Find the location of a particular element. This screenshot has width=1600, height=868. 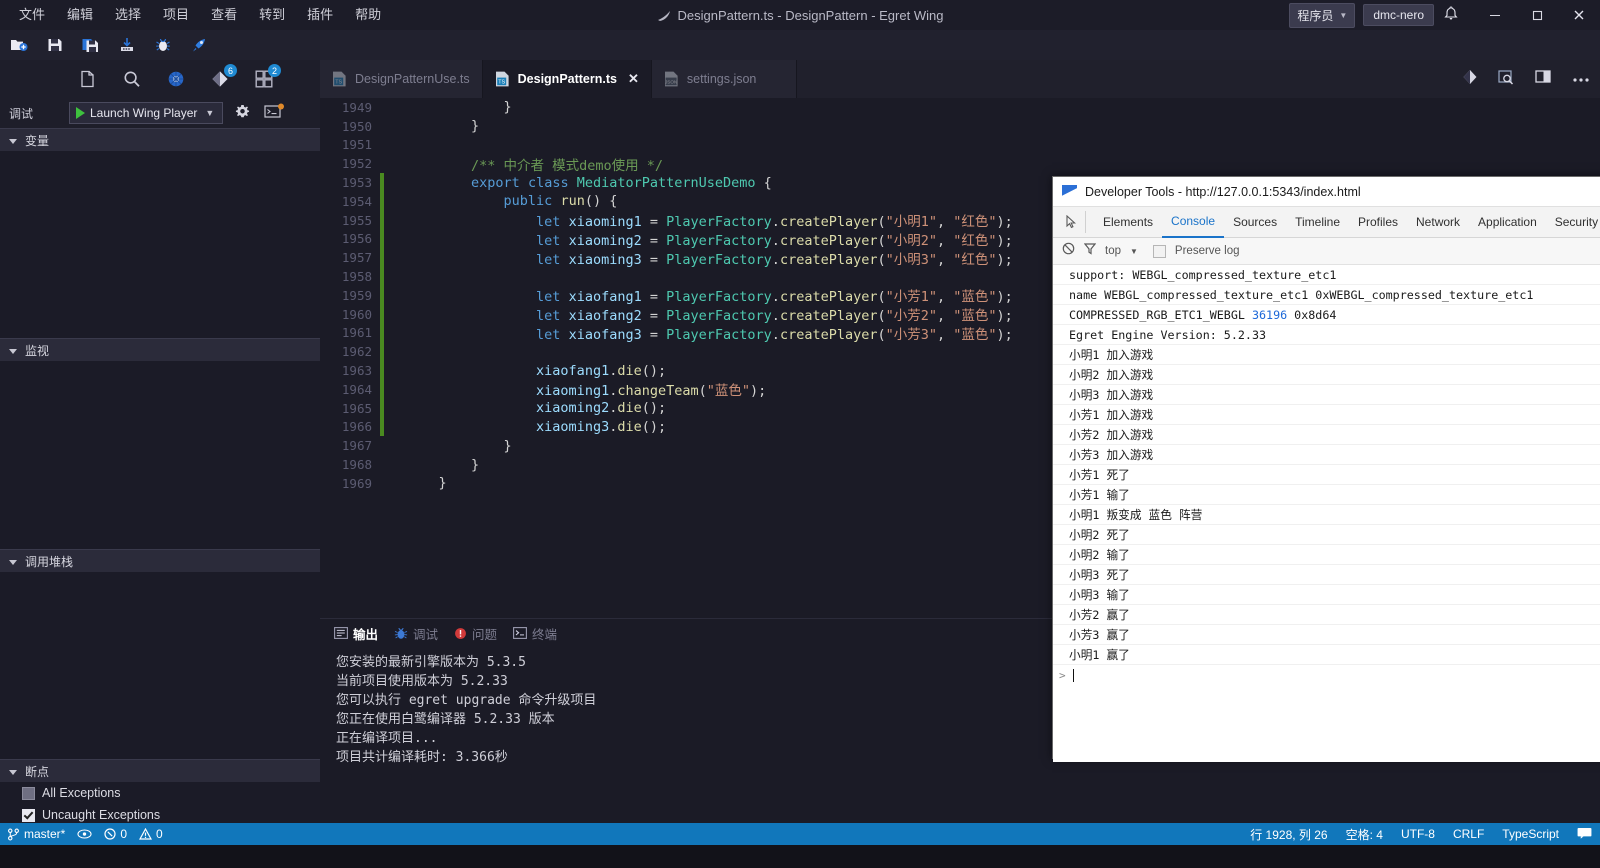

devtools-tab: Timeline is located at coordinates (1317, 222).